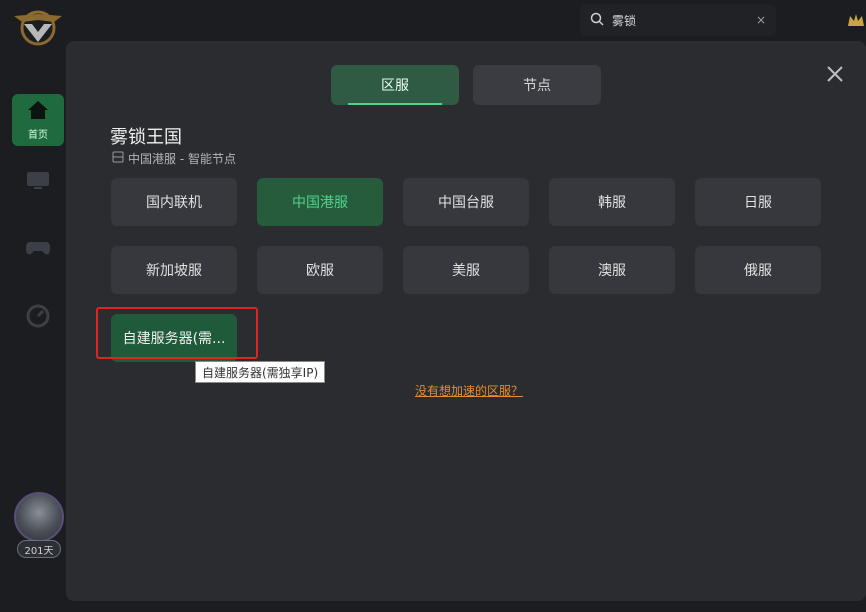 The height and width of the screenshot is (612, 866). I want to click on tv-icon, so click(38, 182).